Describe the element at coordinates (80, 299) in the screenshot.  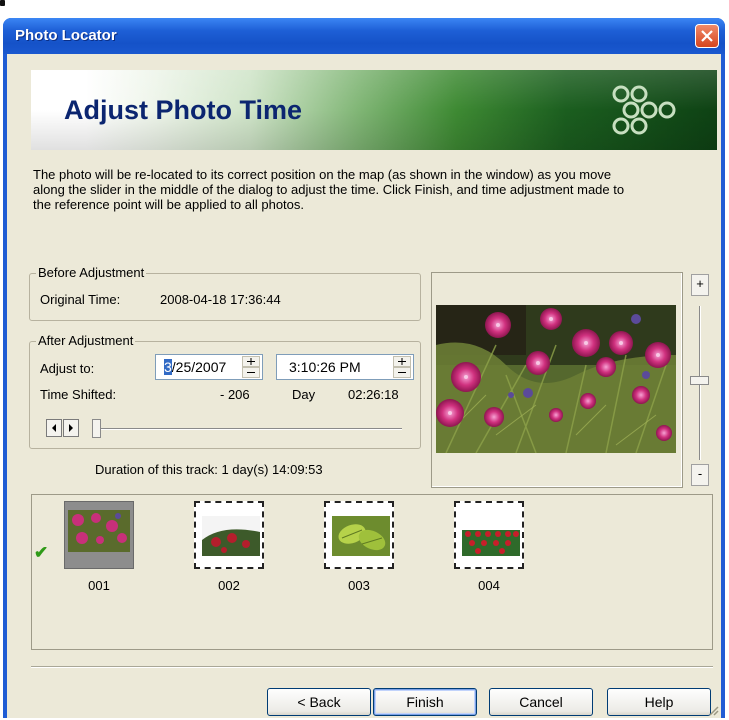
I see `original-time-label: Original Time:` at that location.